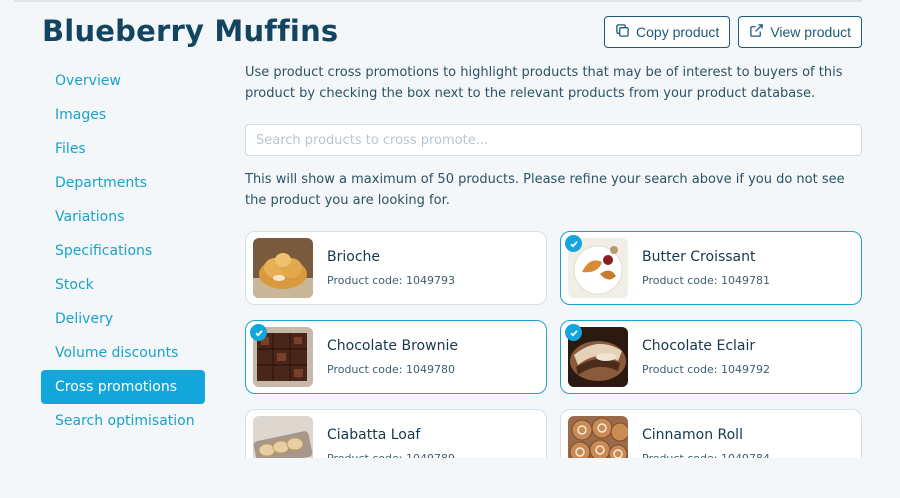 The width and height of the screenshot is (900, 498). What do you see at coordinates (123, 319) in the screenshot?
I see `sidebar-item-delivery: Delivery` at bounding box center [123, 319].